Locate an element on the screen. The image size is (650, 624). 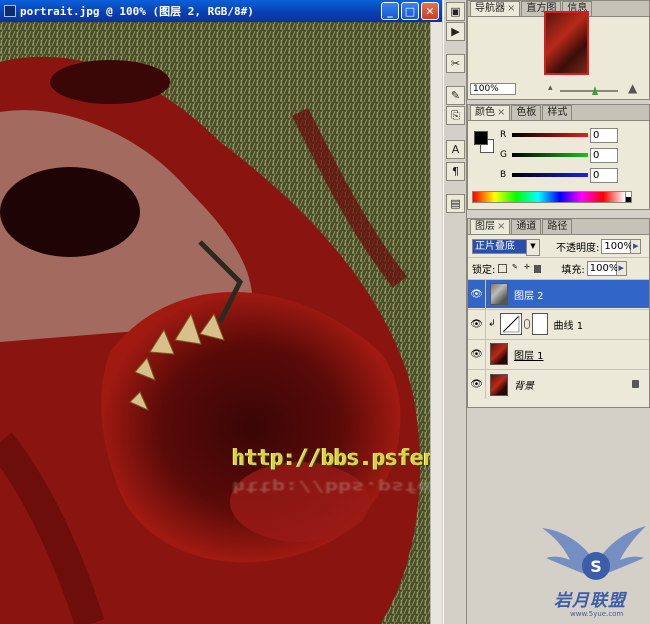
character-icon: A is located at coordinates (455, 149).